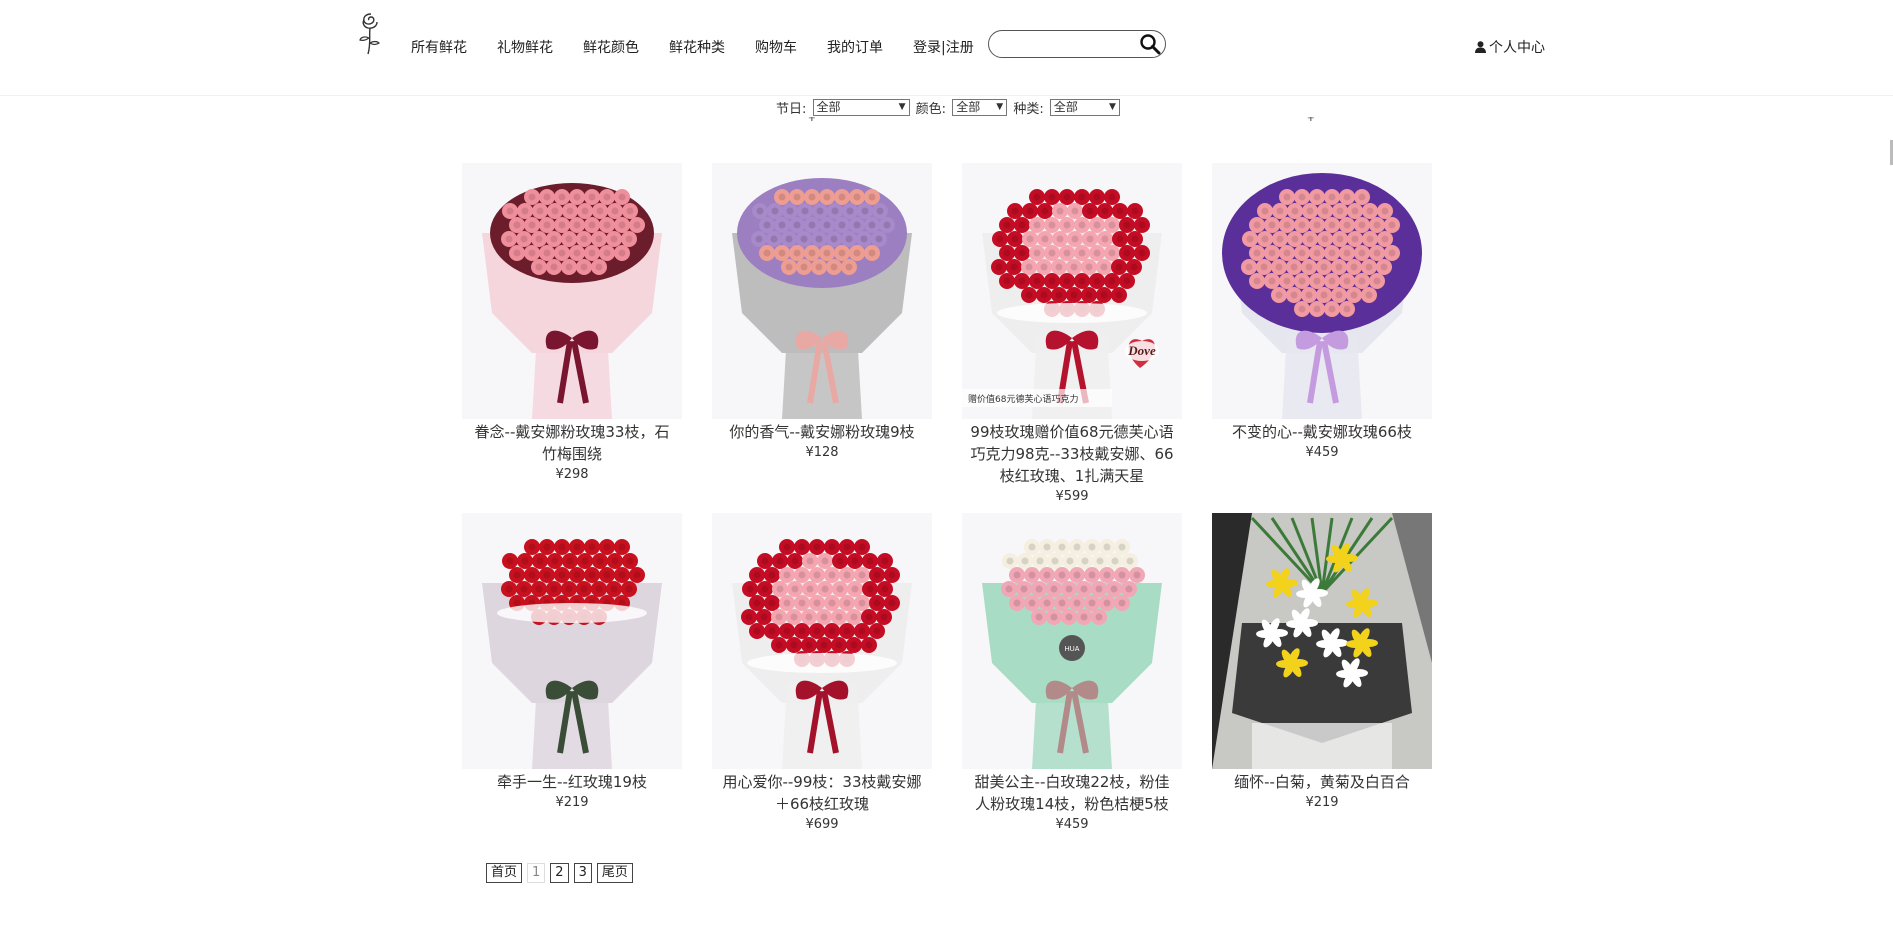  I want to click on type-select: 全部 ▼, so click(1084, 107).